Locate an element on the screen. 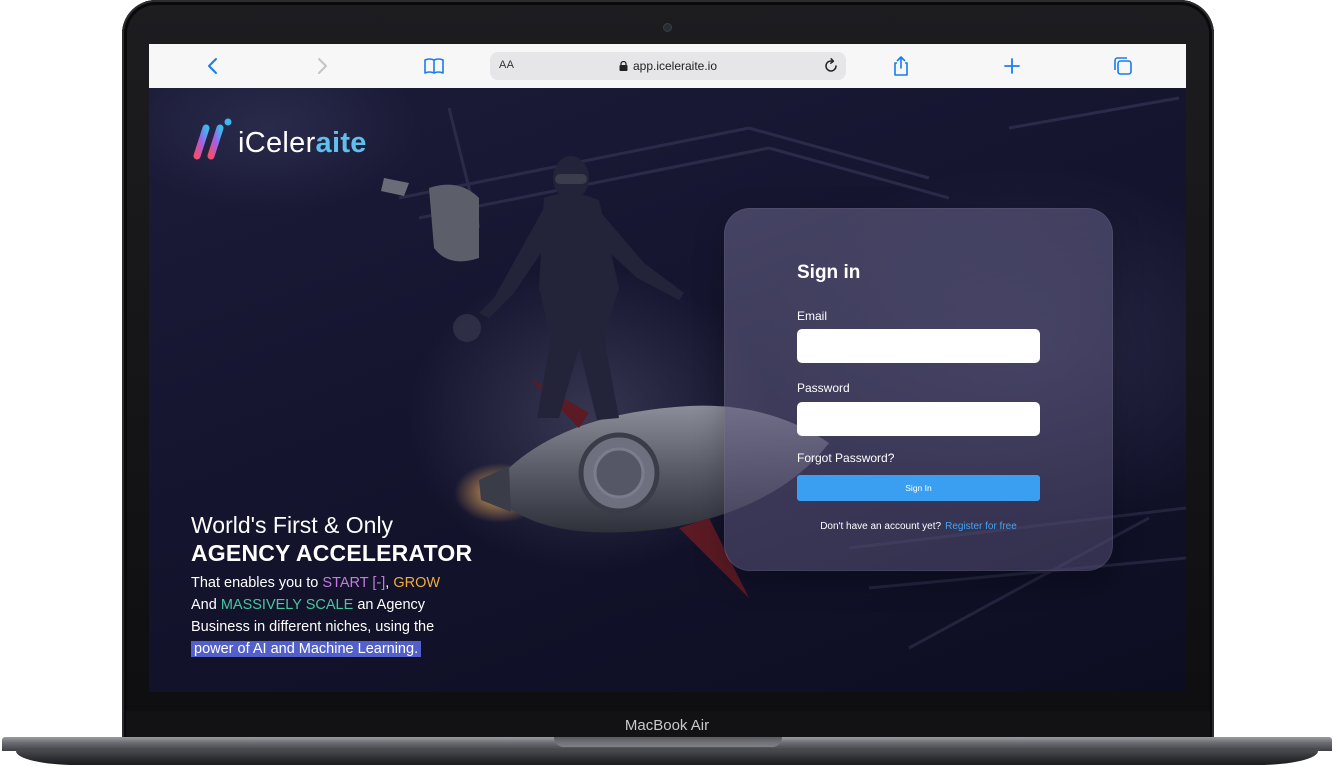  hero-and: And is located at coordinates (206, 605).